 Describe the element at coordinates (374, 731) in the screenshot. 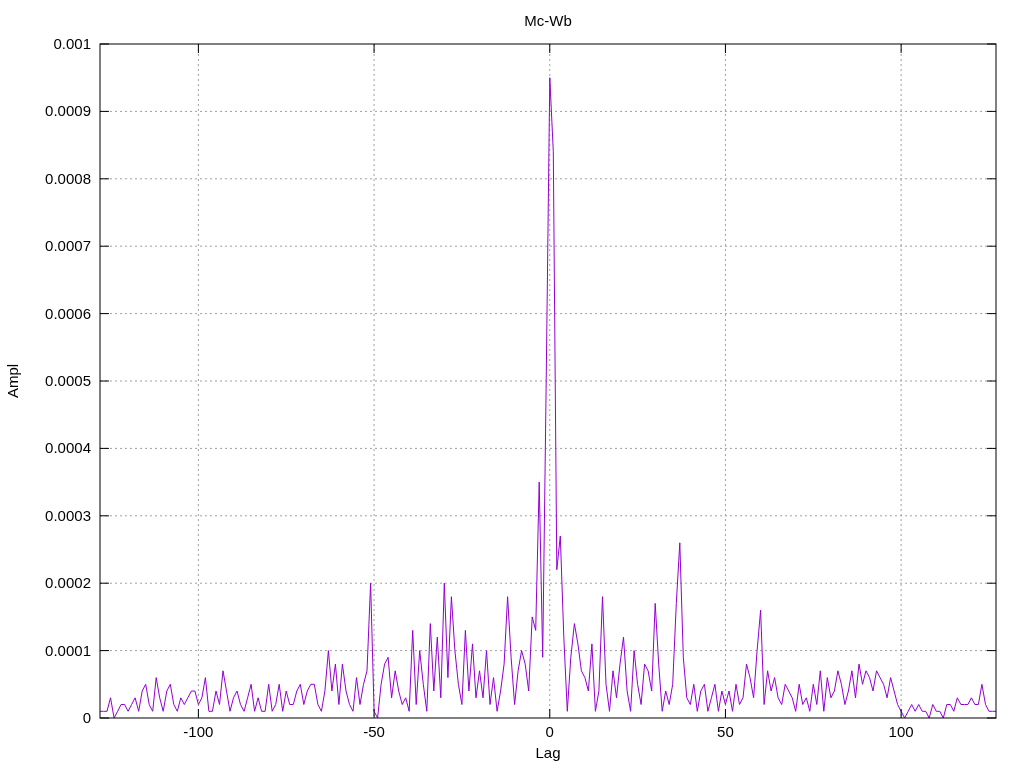

I see `tick-label: -50` at that location.